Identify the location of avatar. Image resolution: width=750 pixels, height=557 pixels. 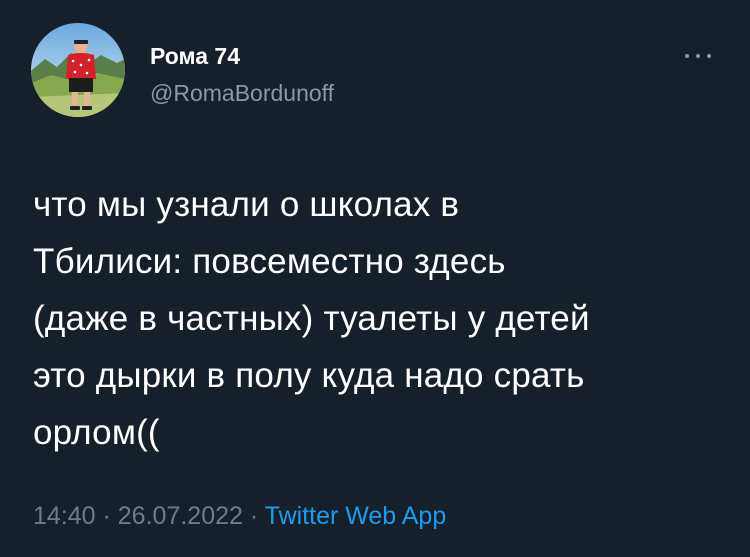
(78, 70).